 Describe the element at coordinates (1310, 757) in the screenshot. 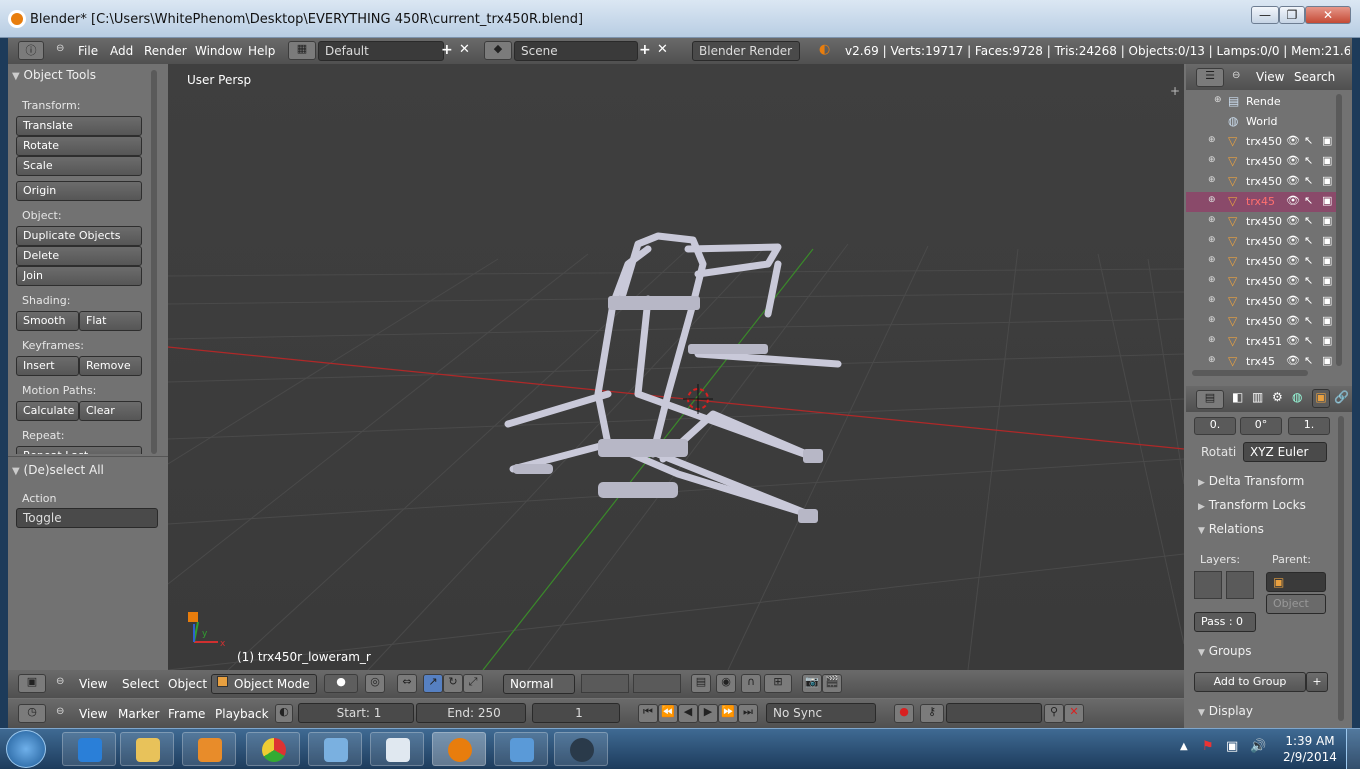

I see `clock-date: 2/9/2014` at that location.